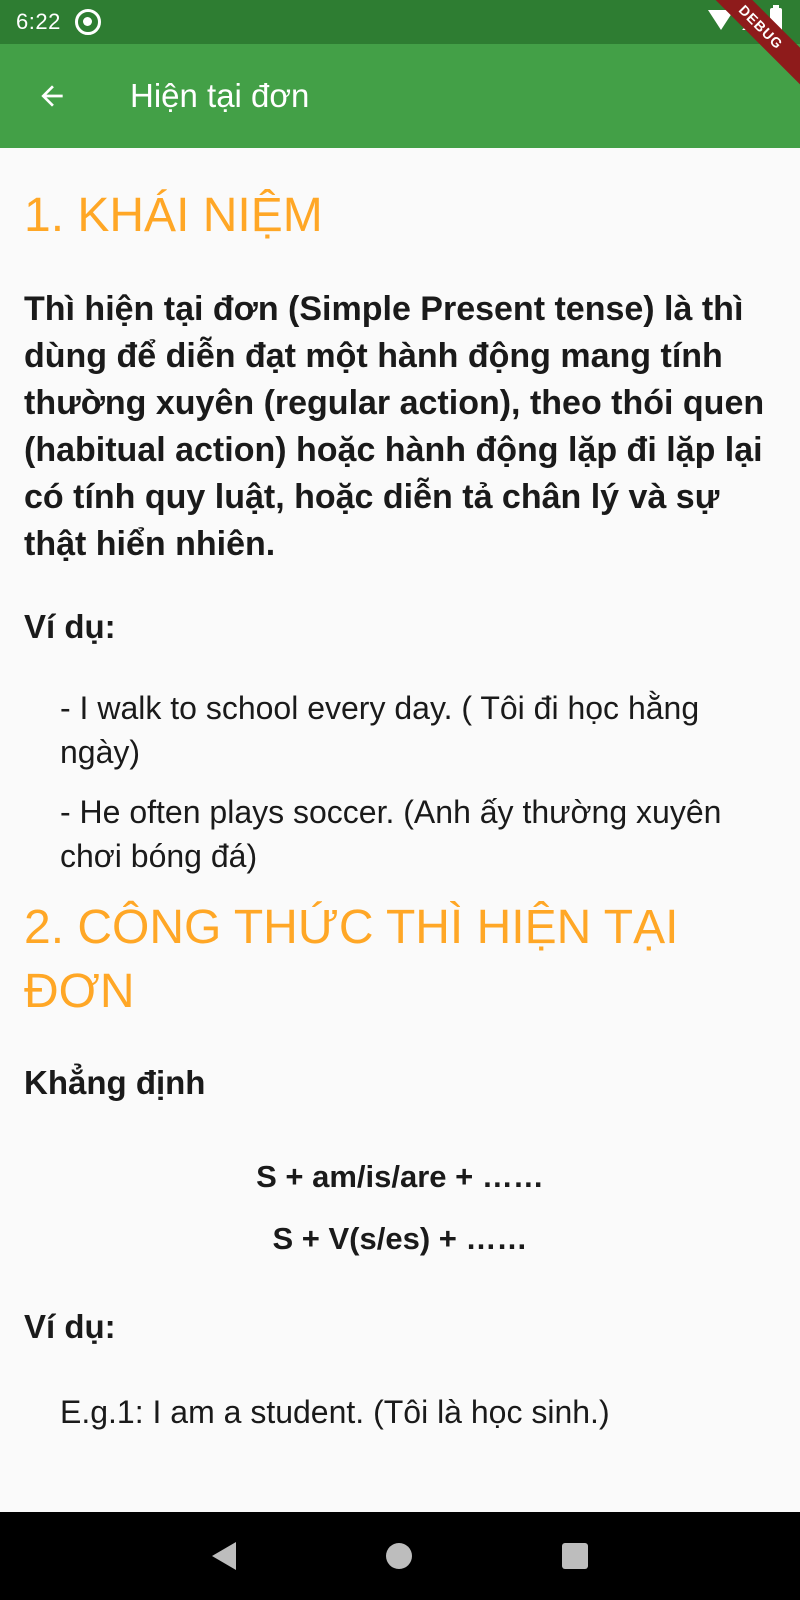 Image resolution: width=800 pixels, height=1600 pixels. I want to click on notification-icon, so click(87, 22).